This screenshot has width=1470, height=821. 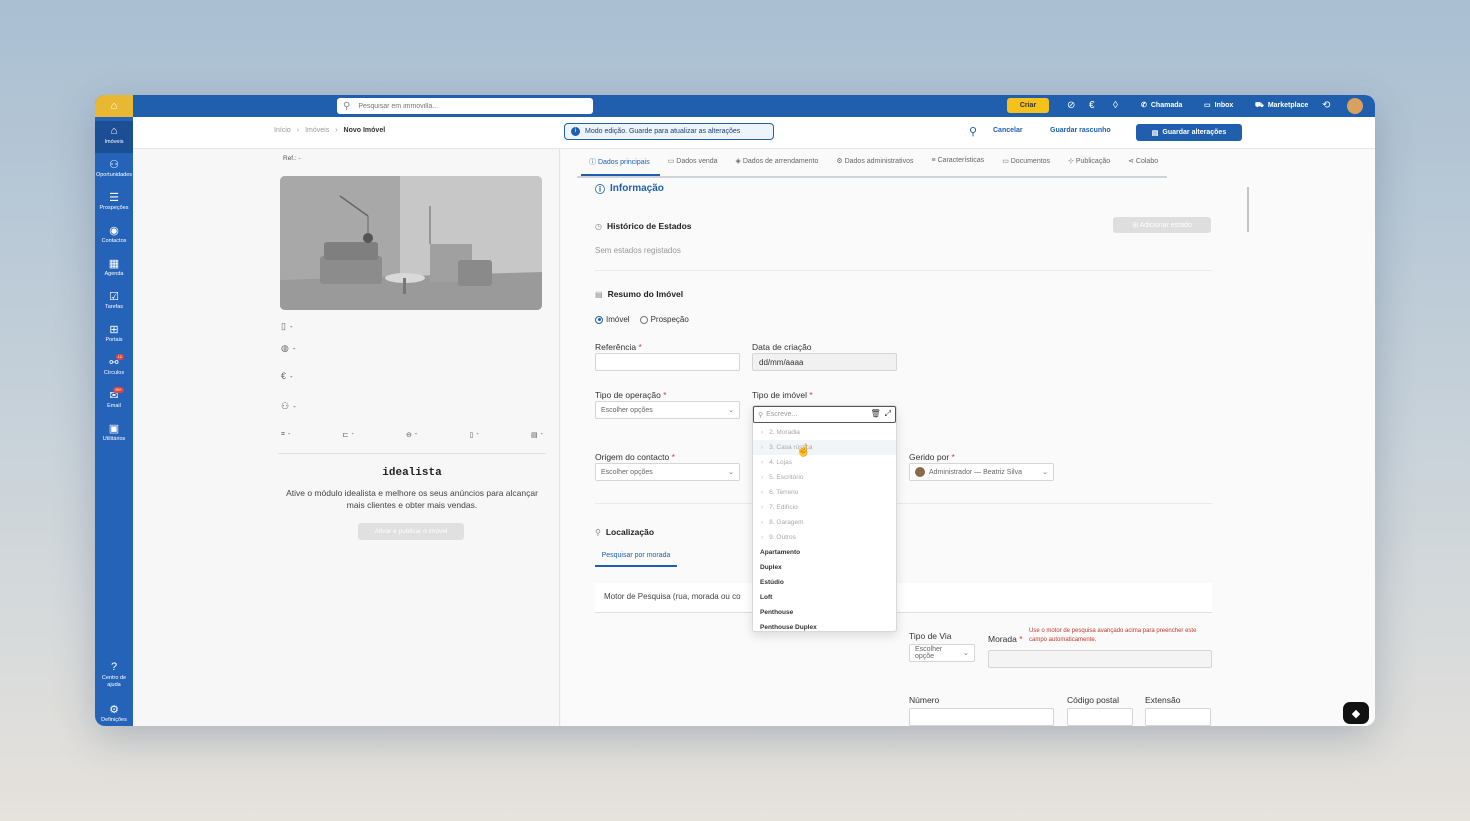 What do you see at coordinates (888, 414) in the screenshot?
I see `expand-icon: ⤢` at bounding box center [888, 414].